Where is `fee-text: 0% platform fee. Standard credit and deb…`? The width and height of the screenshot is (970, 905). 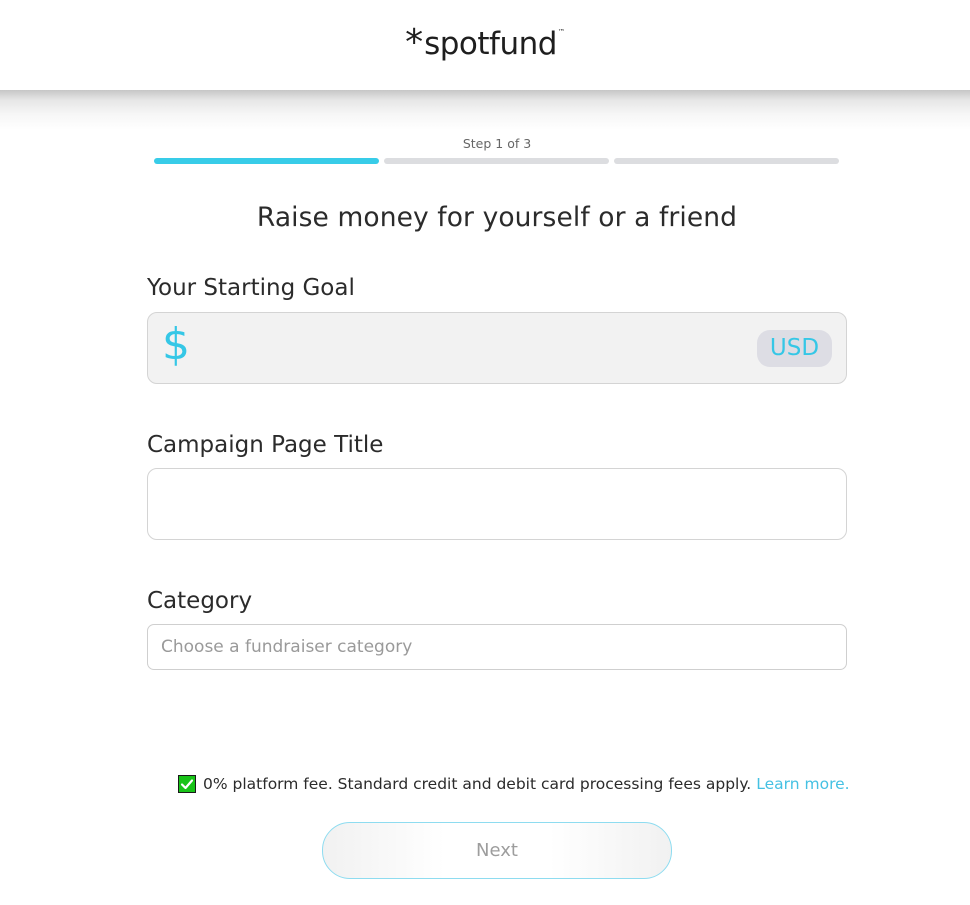
fee-text: 0% platform fee. Standard credit and deb… is located at coordinates (477, 784).